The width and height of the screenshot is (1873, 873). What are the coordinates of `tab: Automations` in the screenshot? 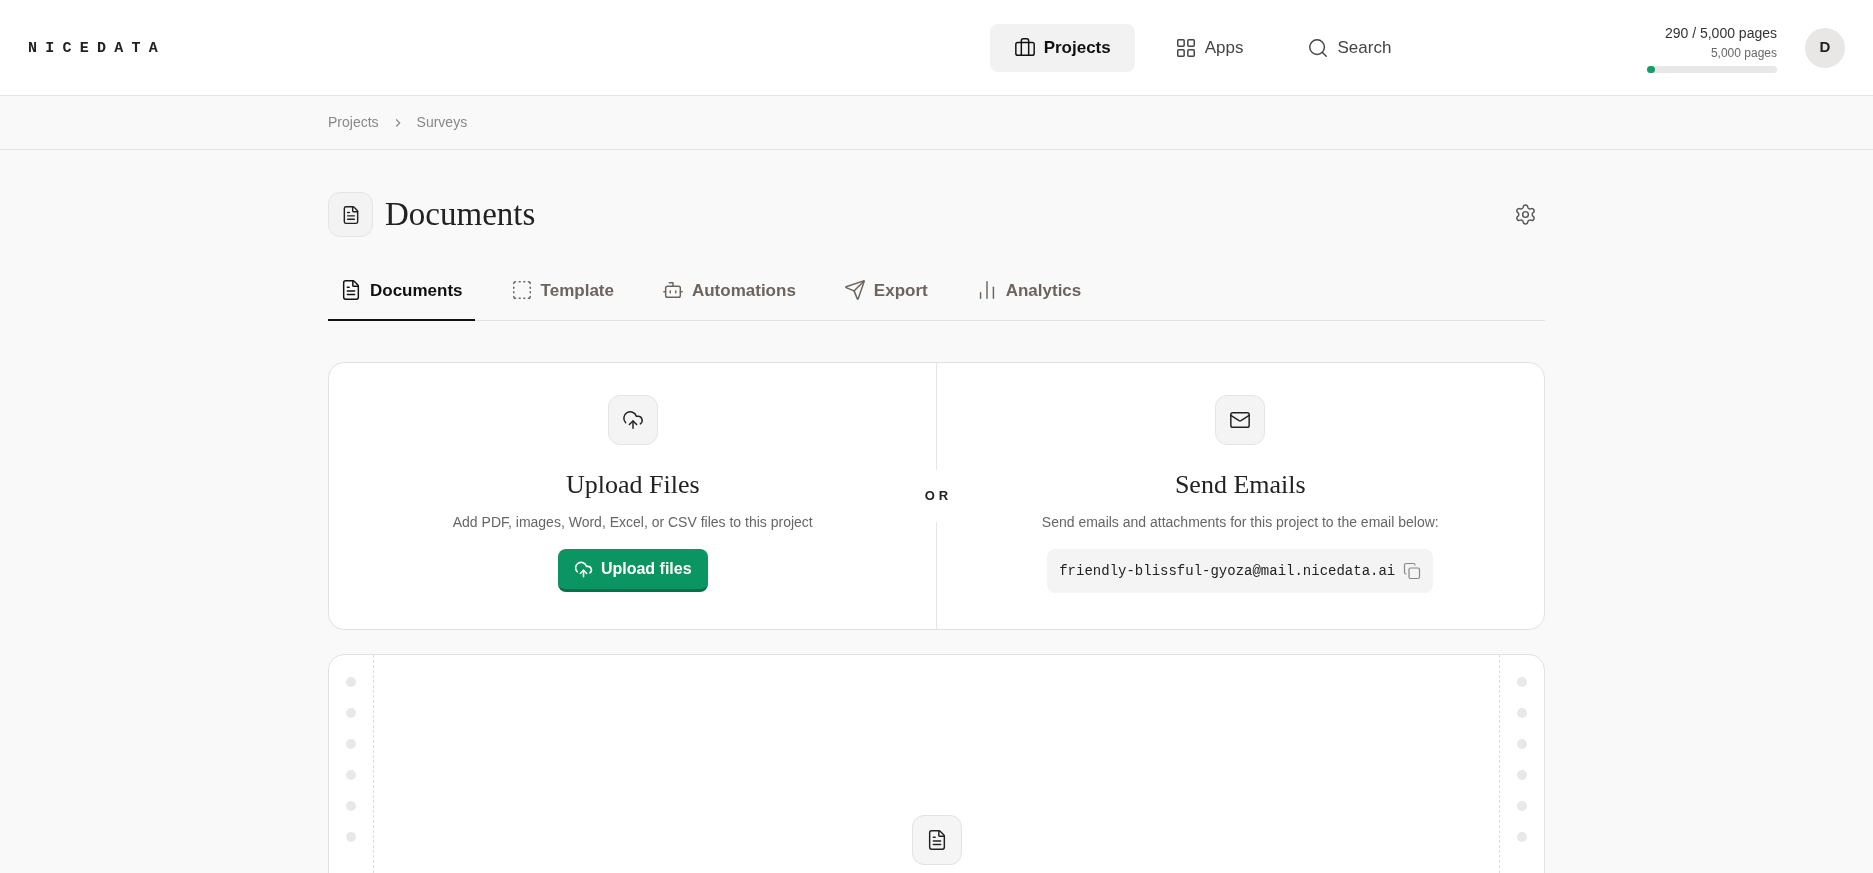 It's located at (728, 299).